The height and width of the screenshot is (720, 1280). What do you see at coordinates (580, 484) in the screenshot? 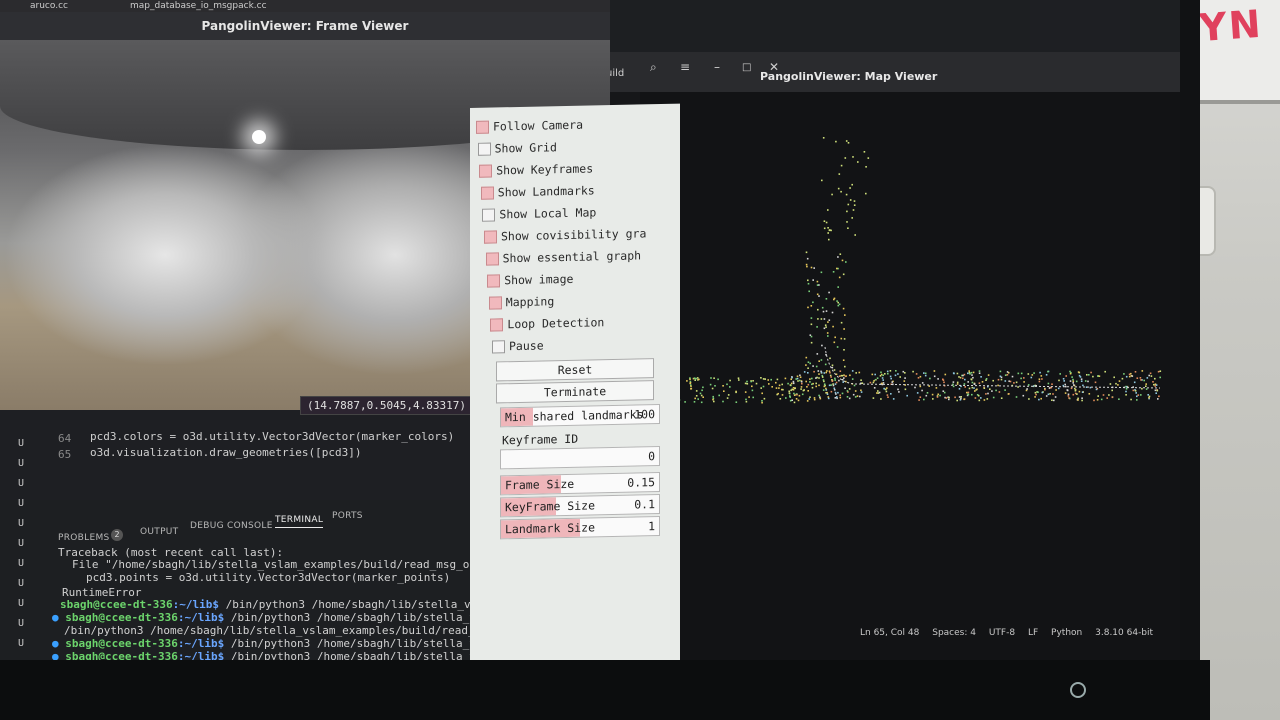
I see `frame-size-slider: Frame Size 0.15` at bounding box center [580, 484].